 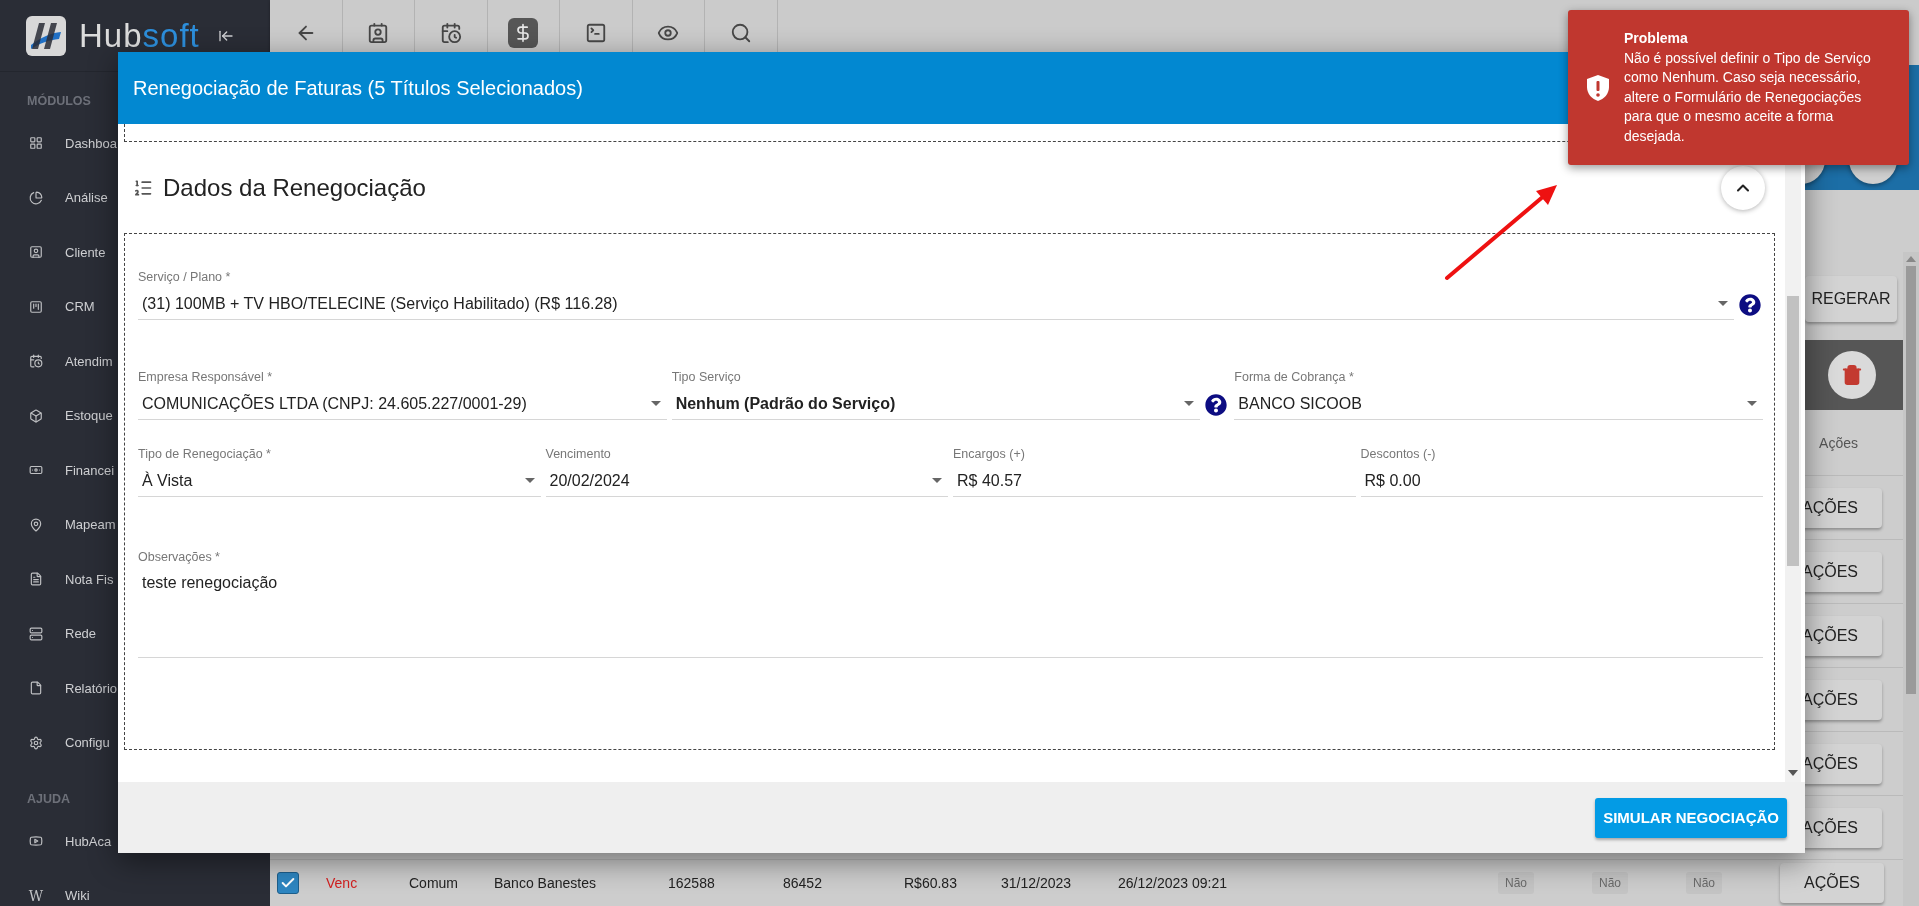 What do you see at coordinates (545, 883) in the screenshot?
I see `table-cell-text: Banco Banestes` at bounding box center [545, 883].